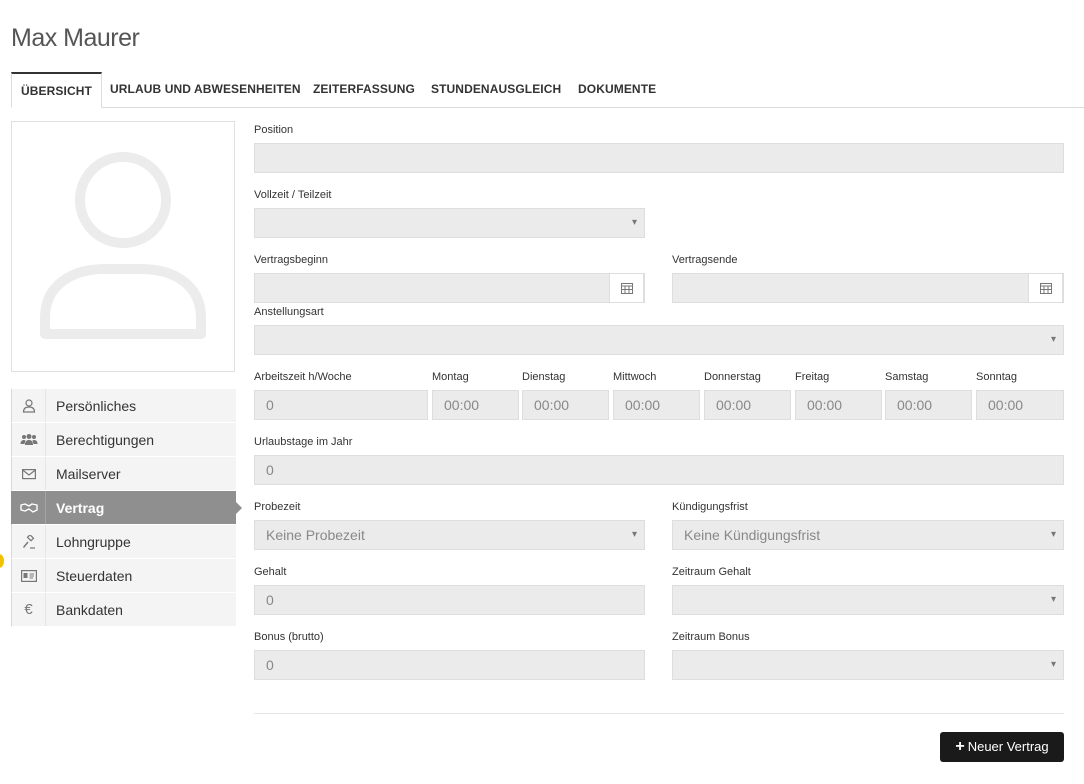  What do you see at coordinates (710, 507) in the screenshot?
I see `kuendigungsfrist-label: Kündigungsfrist` at bounding box center [710, 507].